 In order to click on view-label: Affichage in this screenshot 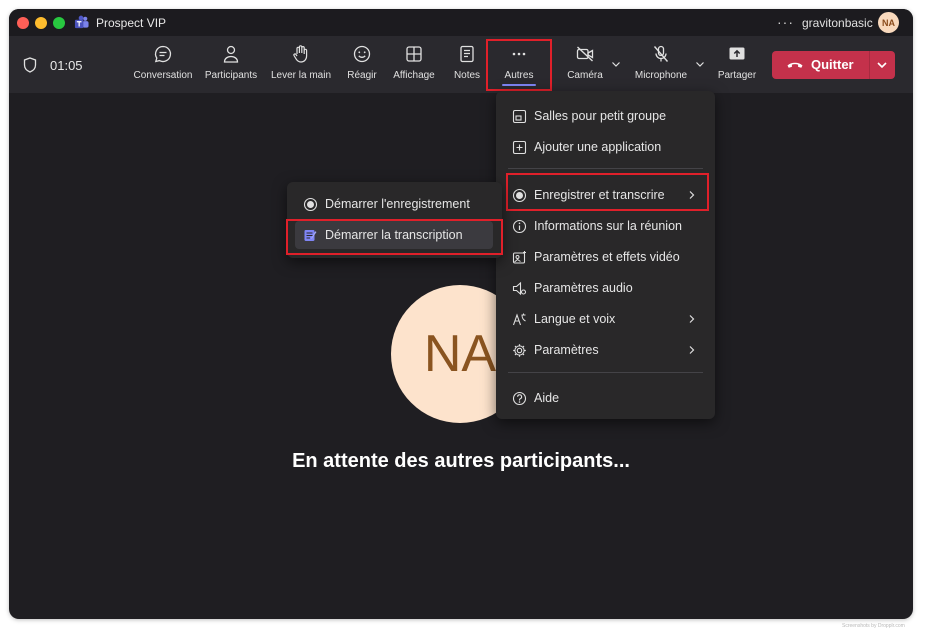, I will do `click(414, 75)`.